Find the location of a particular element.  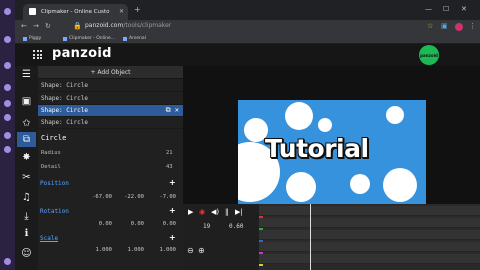

scale-z: 1.000 is located at coordinates (162, 250).